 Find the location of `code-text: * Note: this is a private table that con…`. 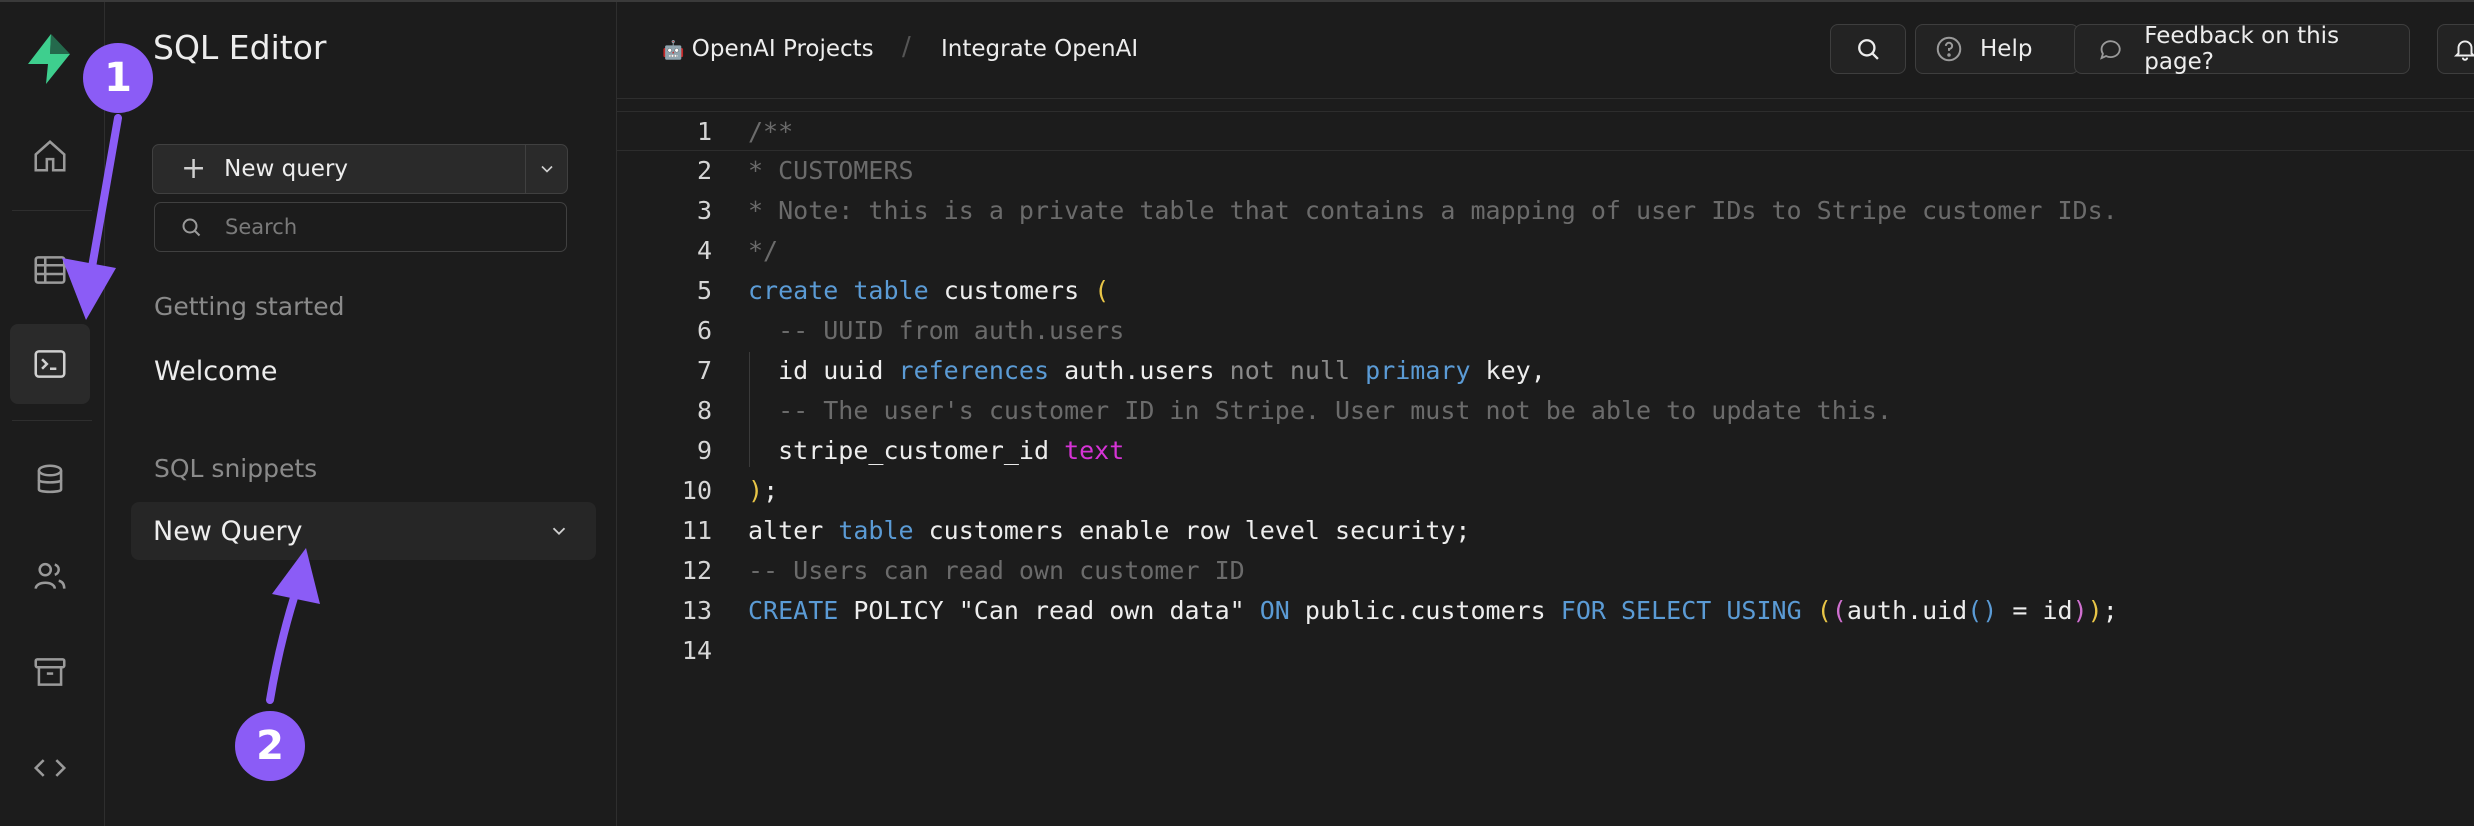

code-text: * Note: this is a private table that con… is located at coordinates (1433, 210).